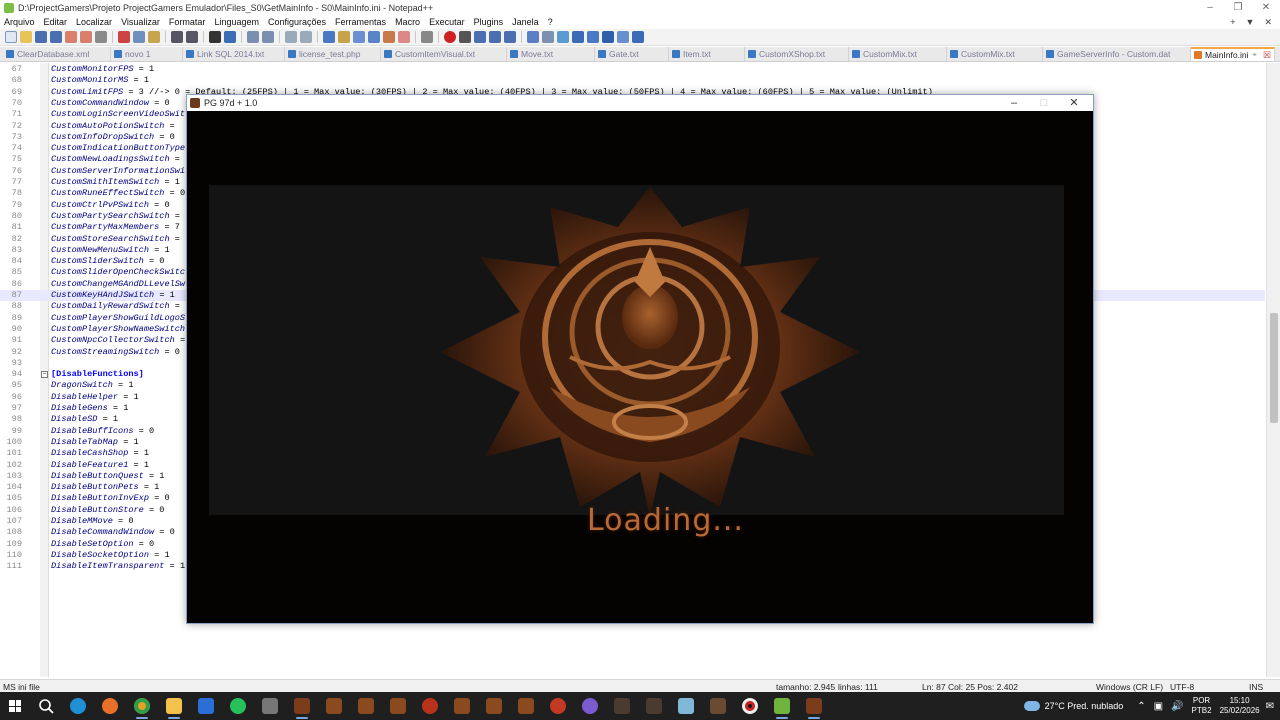  Describe the element at coordinates (450, 37) in the screenshot. I see `record-macro-icon` at that location.